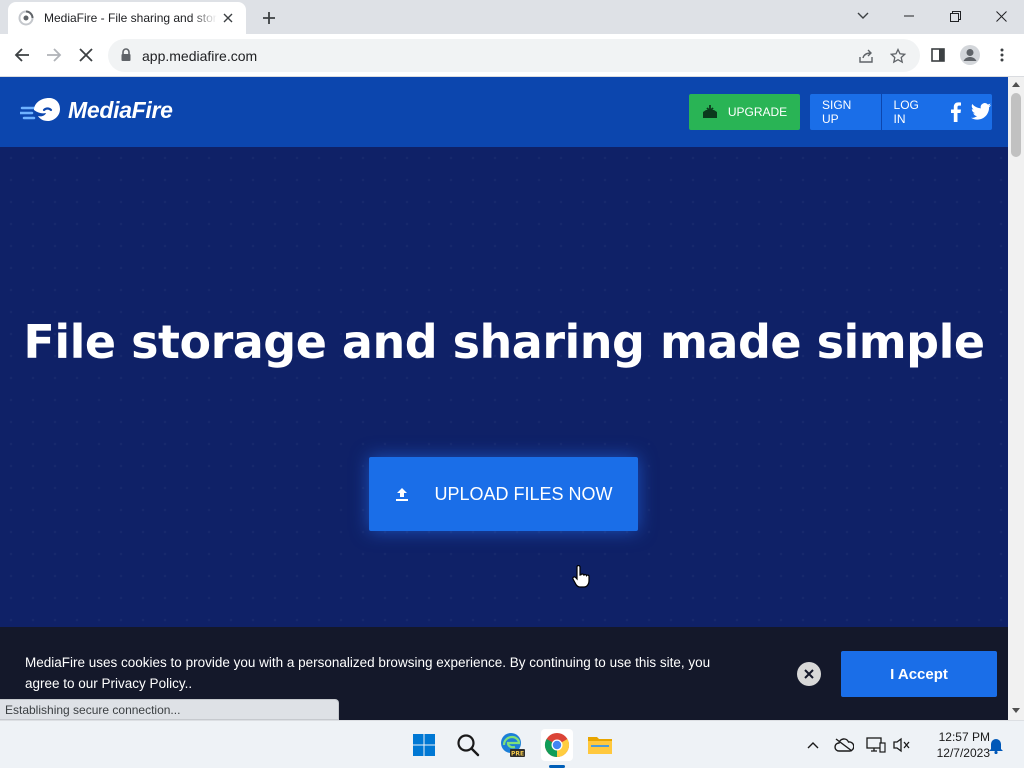 The image size is (1024, 768). I want to click on chevron-down-icon, so click(863, 15).